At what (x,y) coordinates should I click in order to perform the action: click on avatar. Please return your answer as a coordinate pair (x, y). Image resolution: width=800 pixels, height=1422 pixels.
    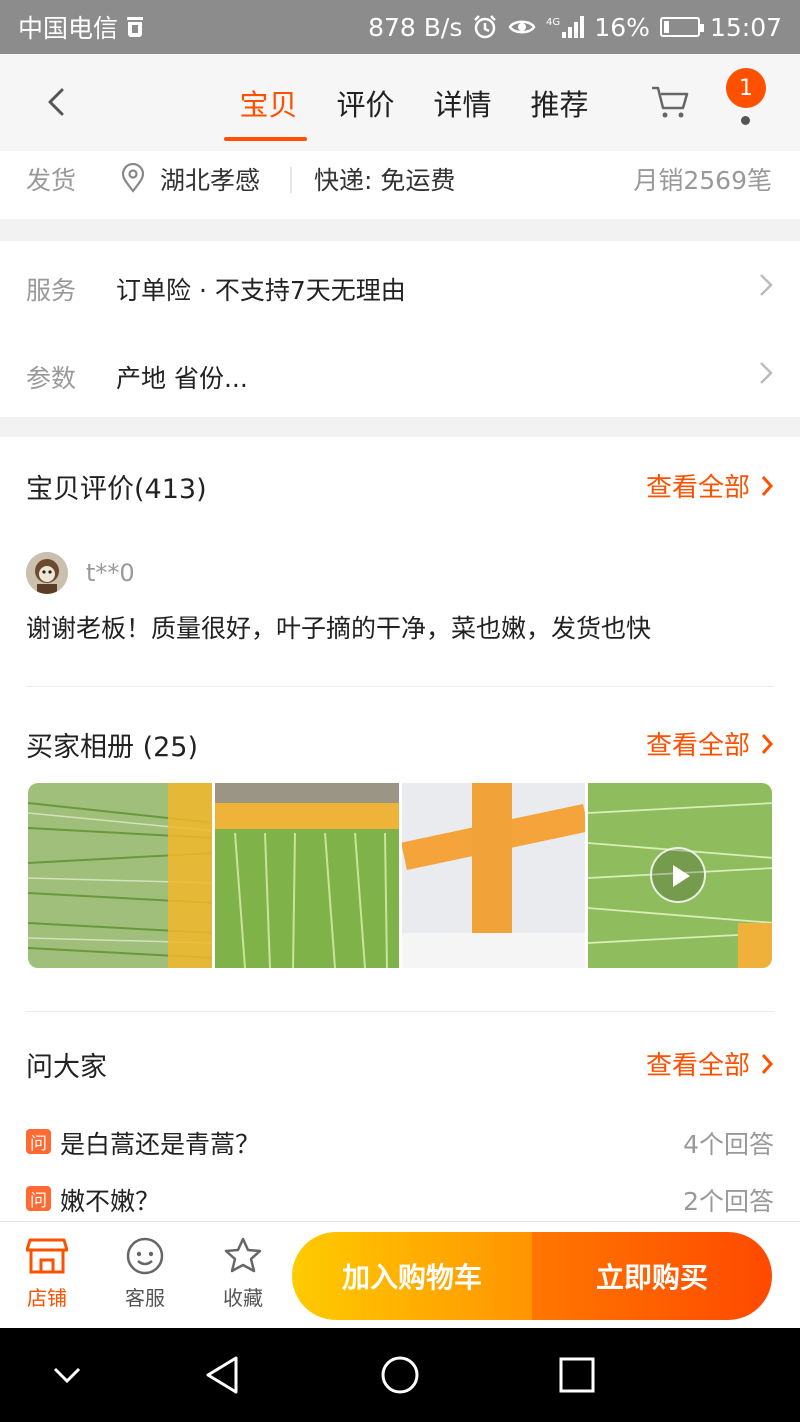
    Looking at the image, I should click on (47, 573).